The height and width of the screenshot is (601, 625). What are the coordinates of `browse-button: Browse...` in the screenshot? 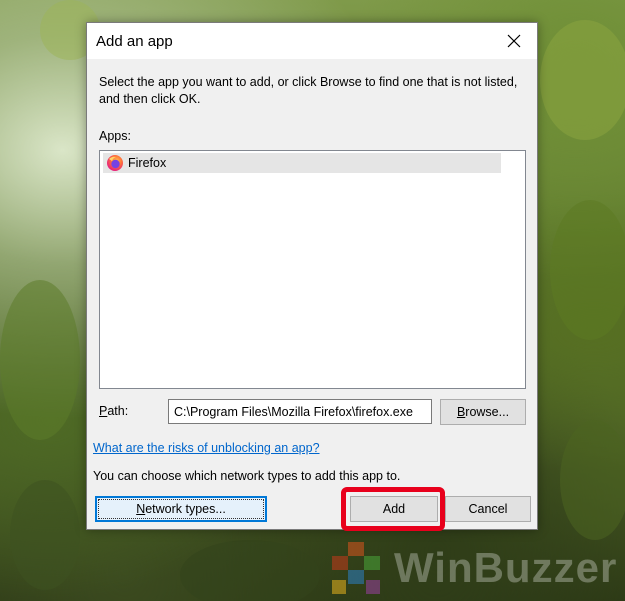 It's located at (483, 412).